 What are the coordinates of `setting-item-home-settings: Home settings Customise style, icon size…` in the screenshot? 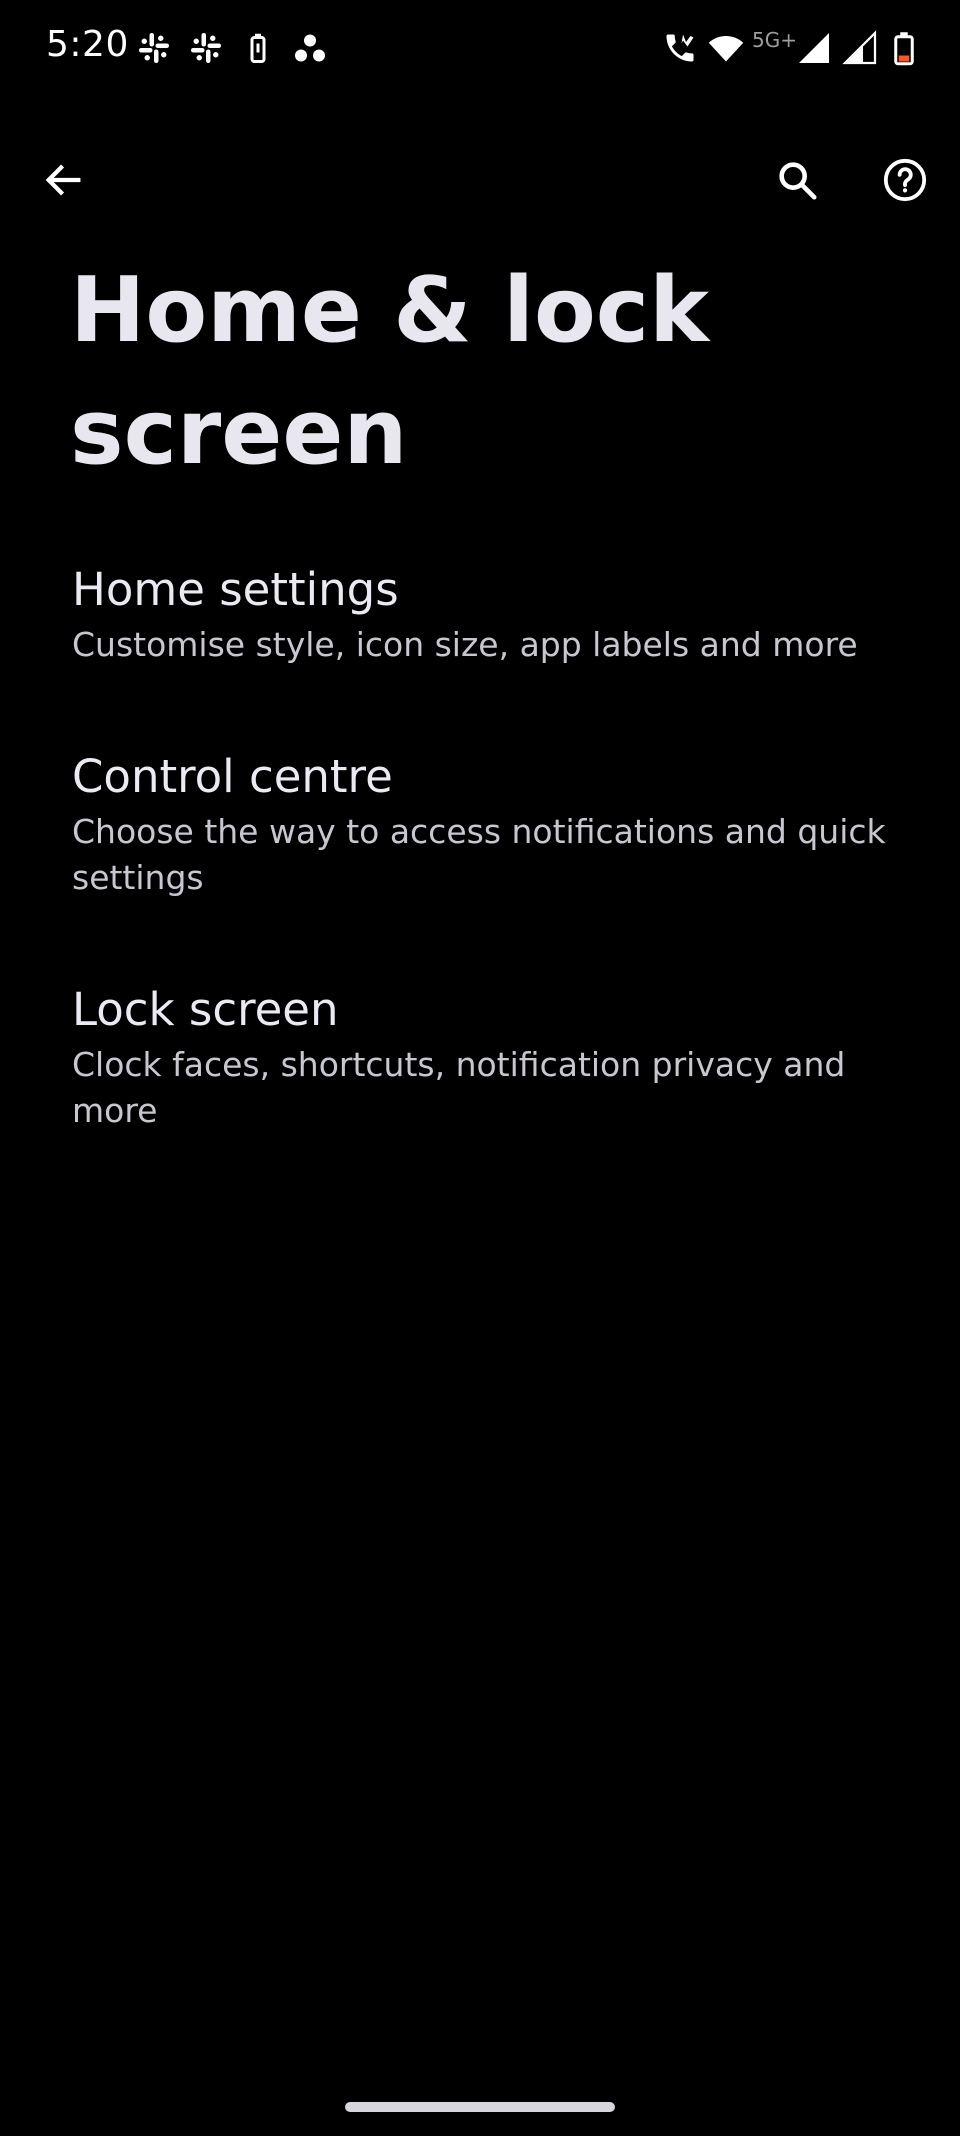 It's located at (480, 614).